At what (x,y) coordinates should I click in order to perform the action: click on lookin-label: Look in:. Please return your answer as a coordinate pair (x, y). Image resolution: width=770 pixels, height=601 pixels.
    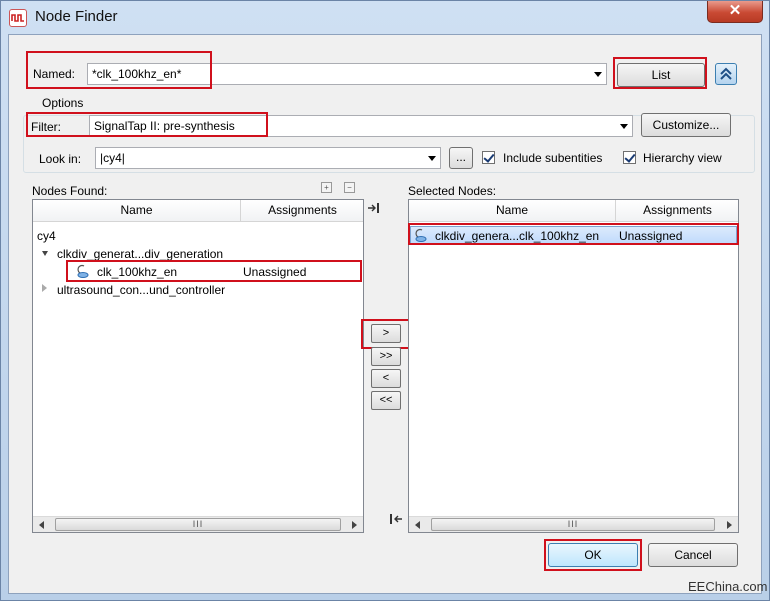
    Looking at the image, I should click on (60, 159).